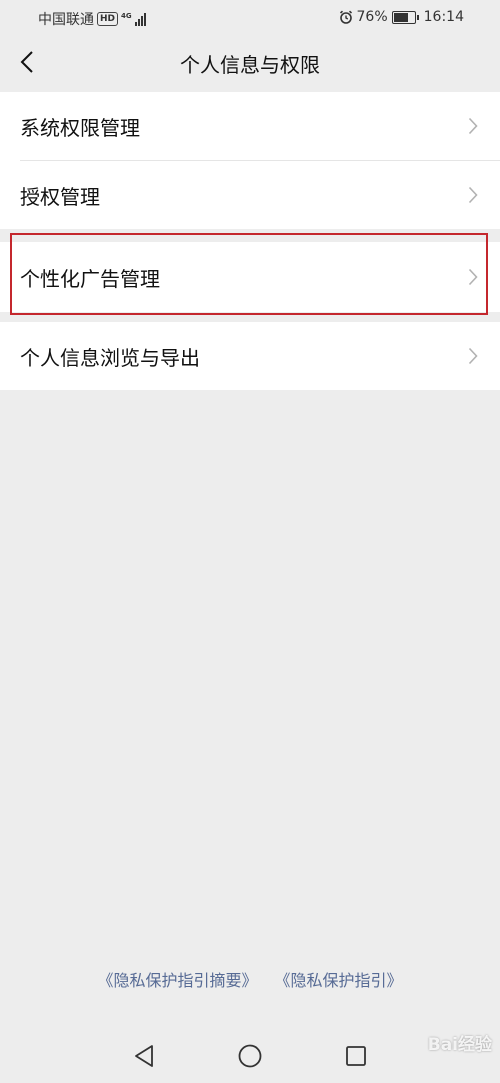 The image size is (500, 1083). I want to click on system-nav-bar, so click(250, 1056).